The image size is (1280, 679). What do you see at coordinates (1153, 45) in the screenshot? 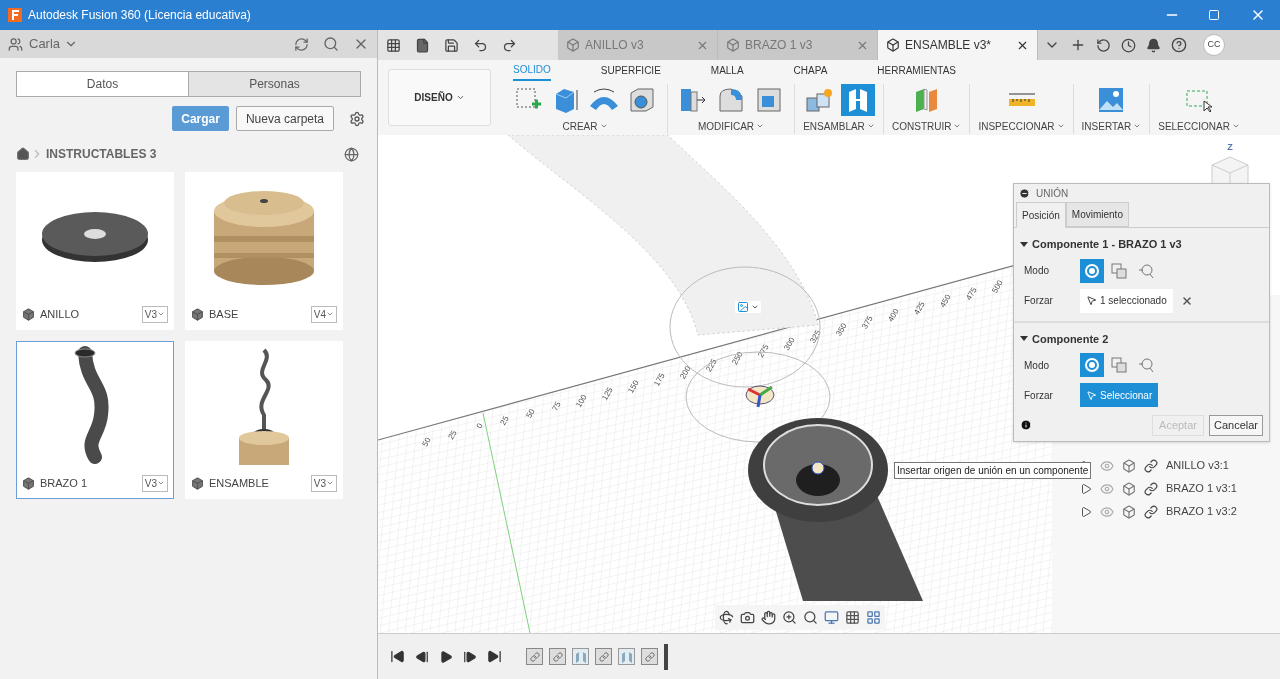
I see `bell-icon` at bounding box center [1153, 45].